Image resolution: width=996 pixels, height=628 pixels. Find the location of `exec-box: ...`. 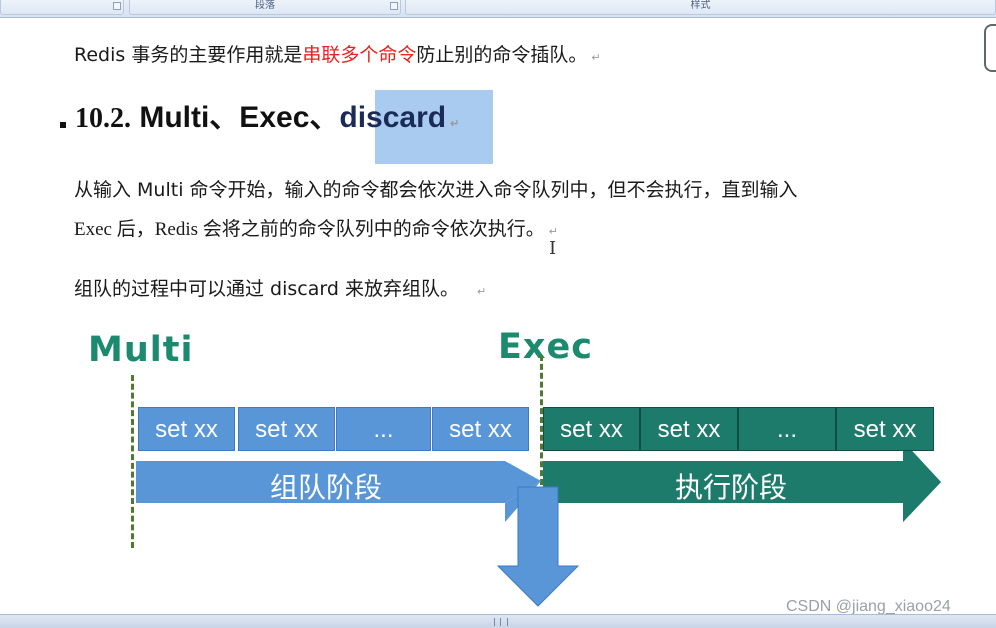

exec-box: ... is located at coordinates (787, 429).